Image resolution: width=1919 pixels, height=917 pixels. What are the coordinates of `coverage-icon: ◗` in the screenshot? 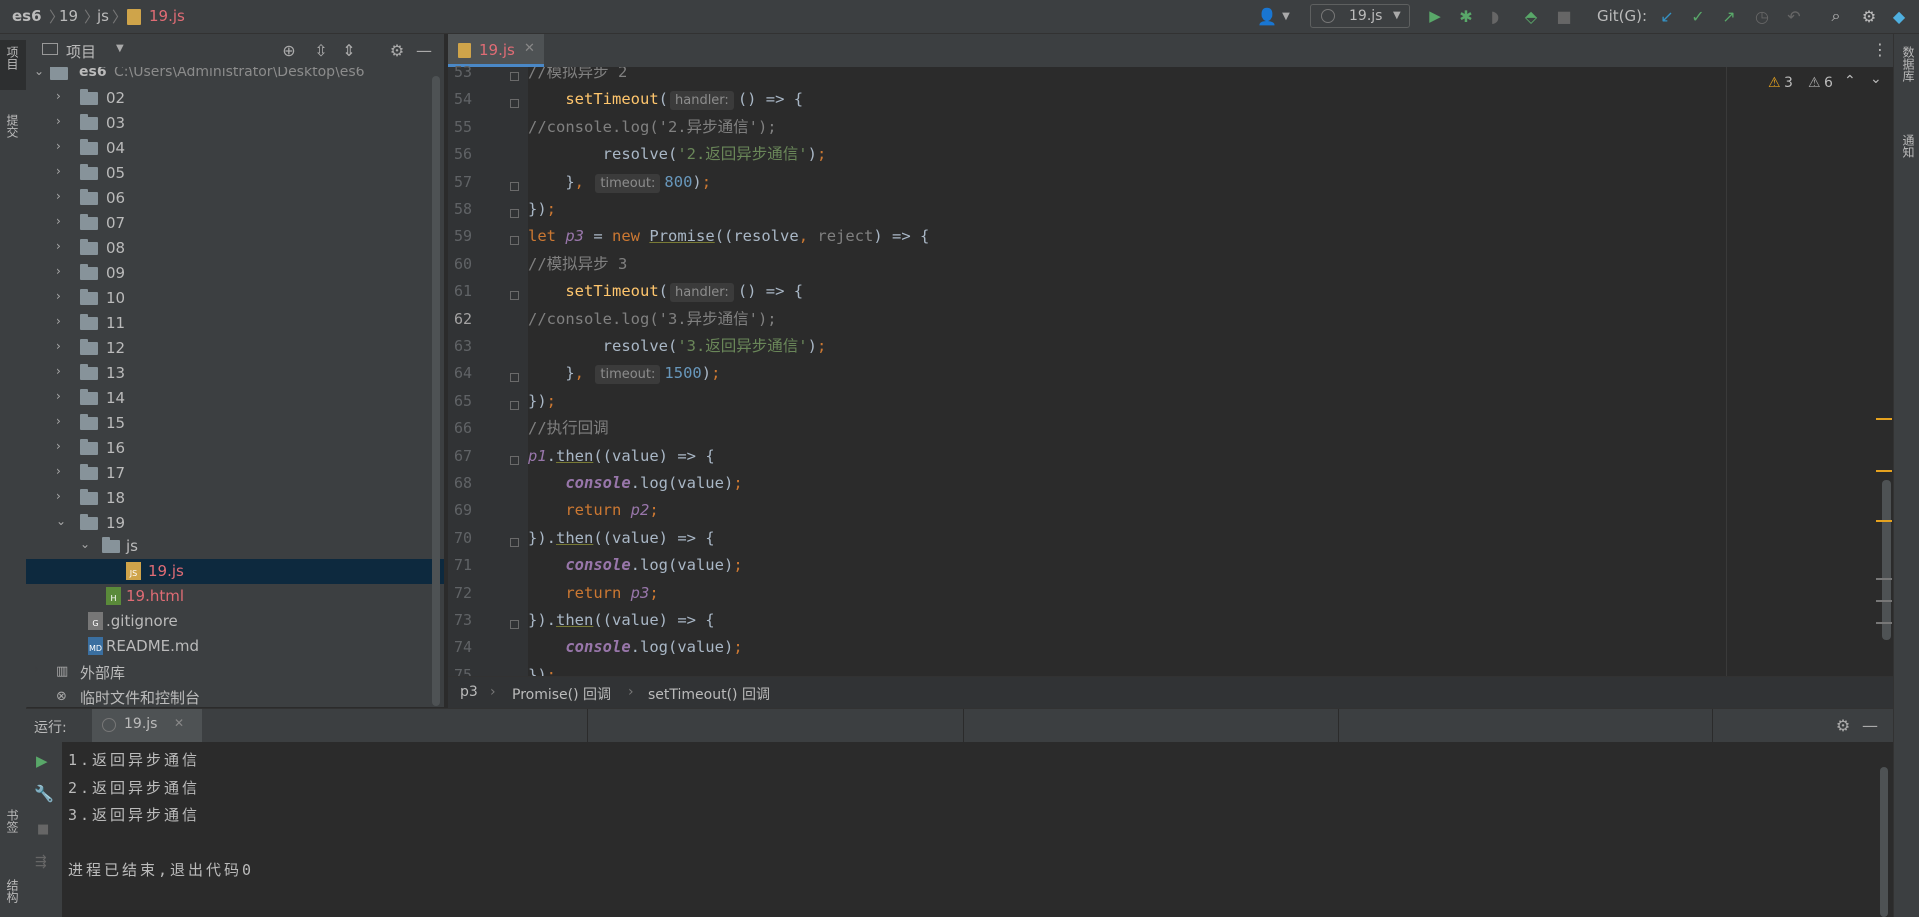 It's located at (1495, 16).